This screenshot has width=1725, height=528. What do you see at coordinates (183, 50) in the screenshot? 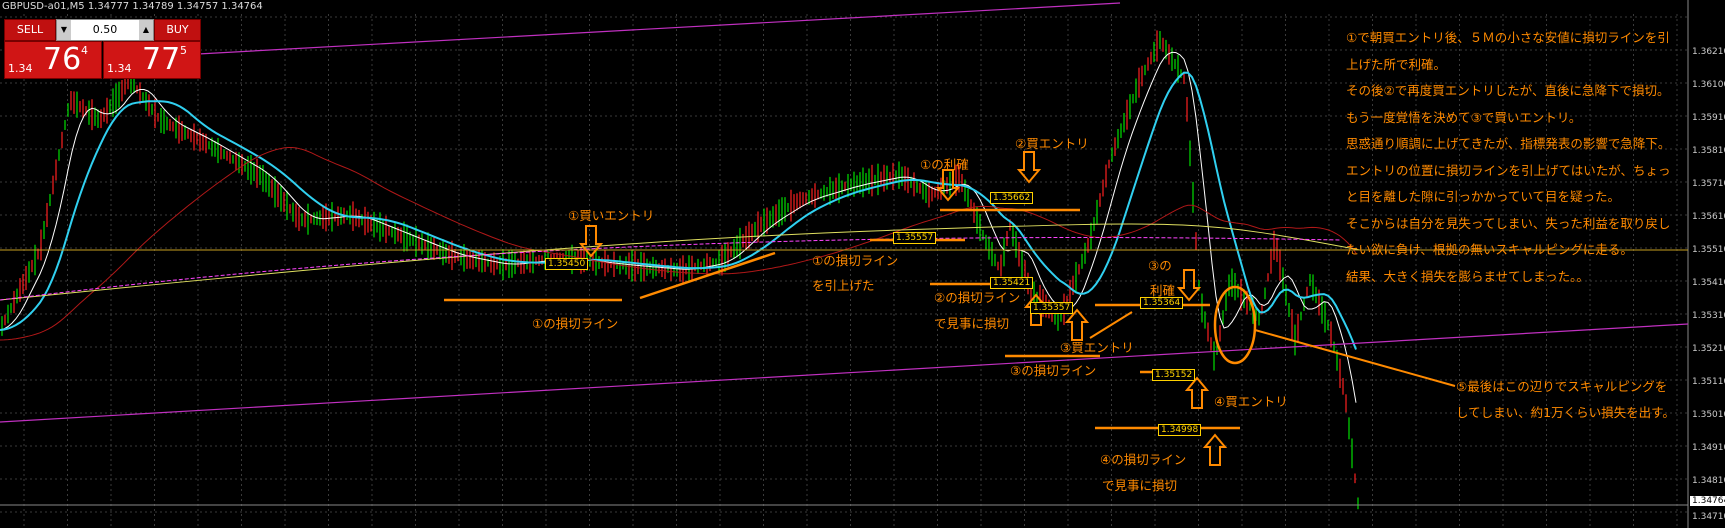
I see `buy-price-fraction: 5` at bounding box center [183, 50].